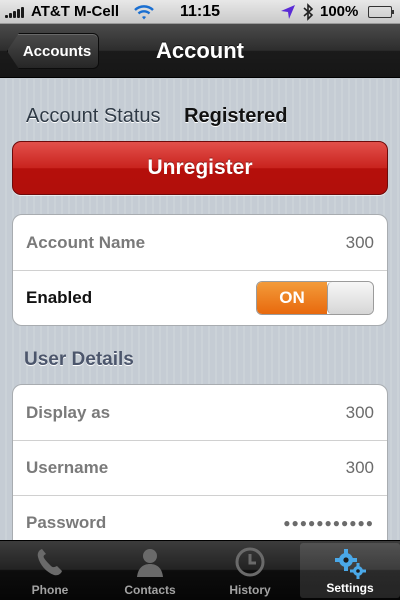 The height and width of the screenshot is (600, 400). Describe the element at coordinates (49, 562) in the screenshot. I see `phone-icon` at that location.